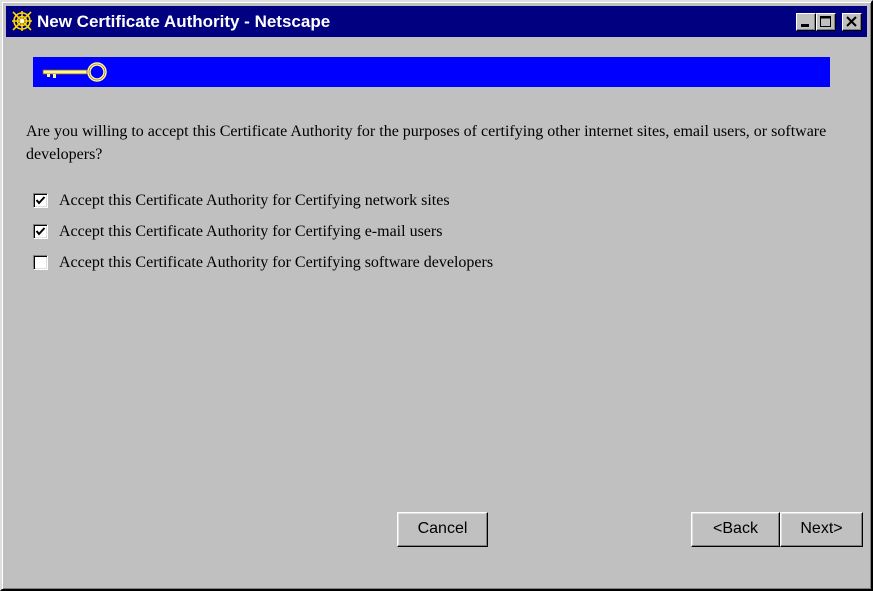 The image size is (873, 591). I want to click on checkbox-network-sites, so click(40, 200).